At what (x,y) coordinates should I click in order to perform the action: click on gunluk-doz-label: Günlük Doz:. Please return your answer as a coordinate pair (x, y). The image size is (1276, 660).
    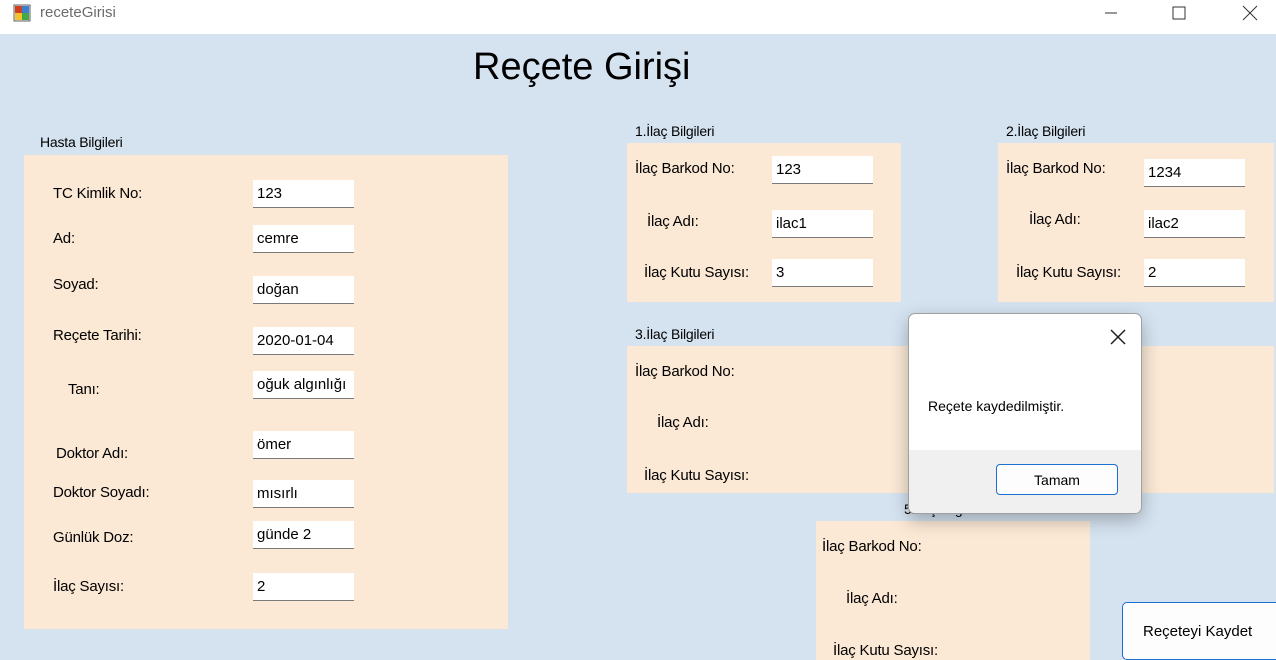
    Looking at the image, I should click on (93, 537).